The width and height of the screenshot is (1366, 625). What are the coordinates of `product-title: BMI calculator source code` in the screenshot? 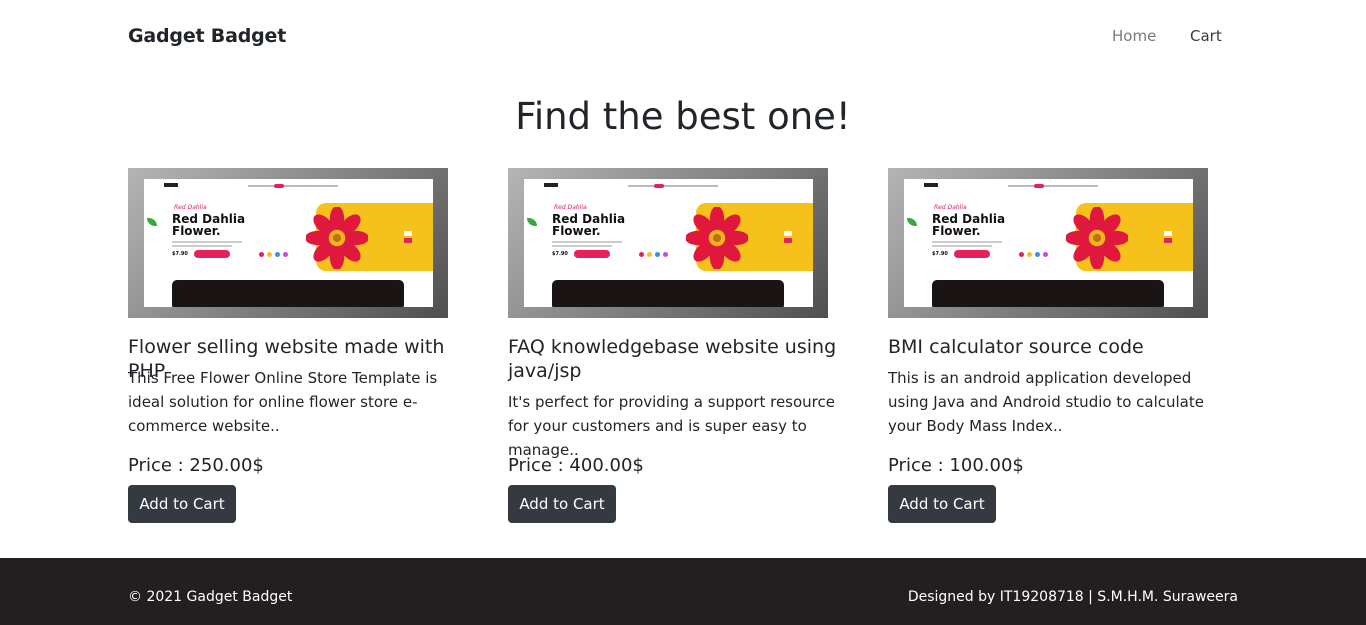 It's located at (1016, 347).